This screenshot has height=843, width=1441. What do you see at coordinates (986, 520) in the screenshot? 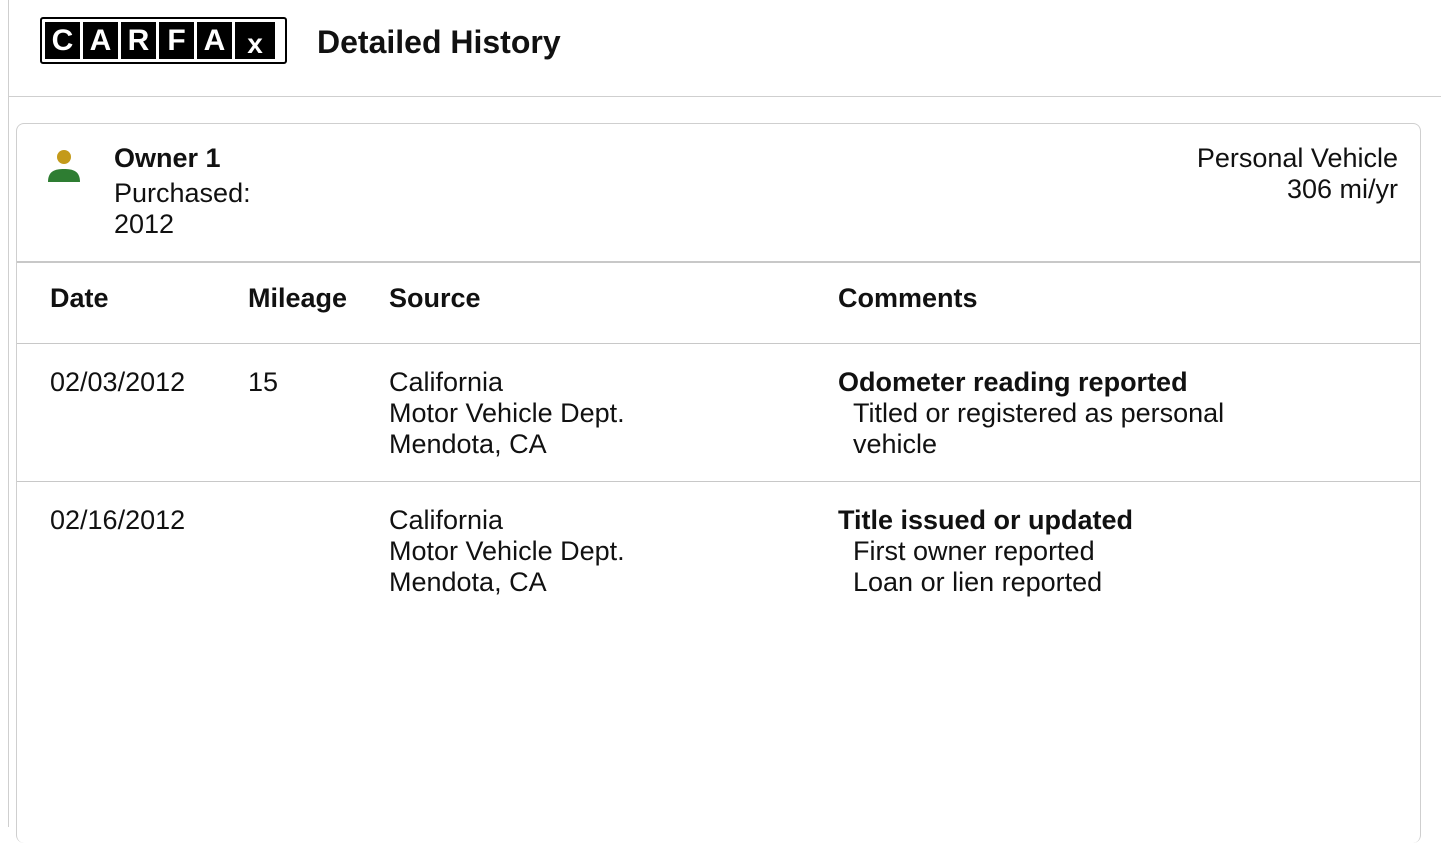
I see `comment-title: Title issued or updated` at bounding box center [986, 520].